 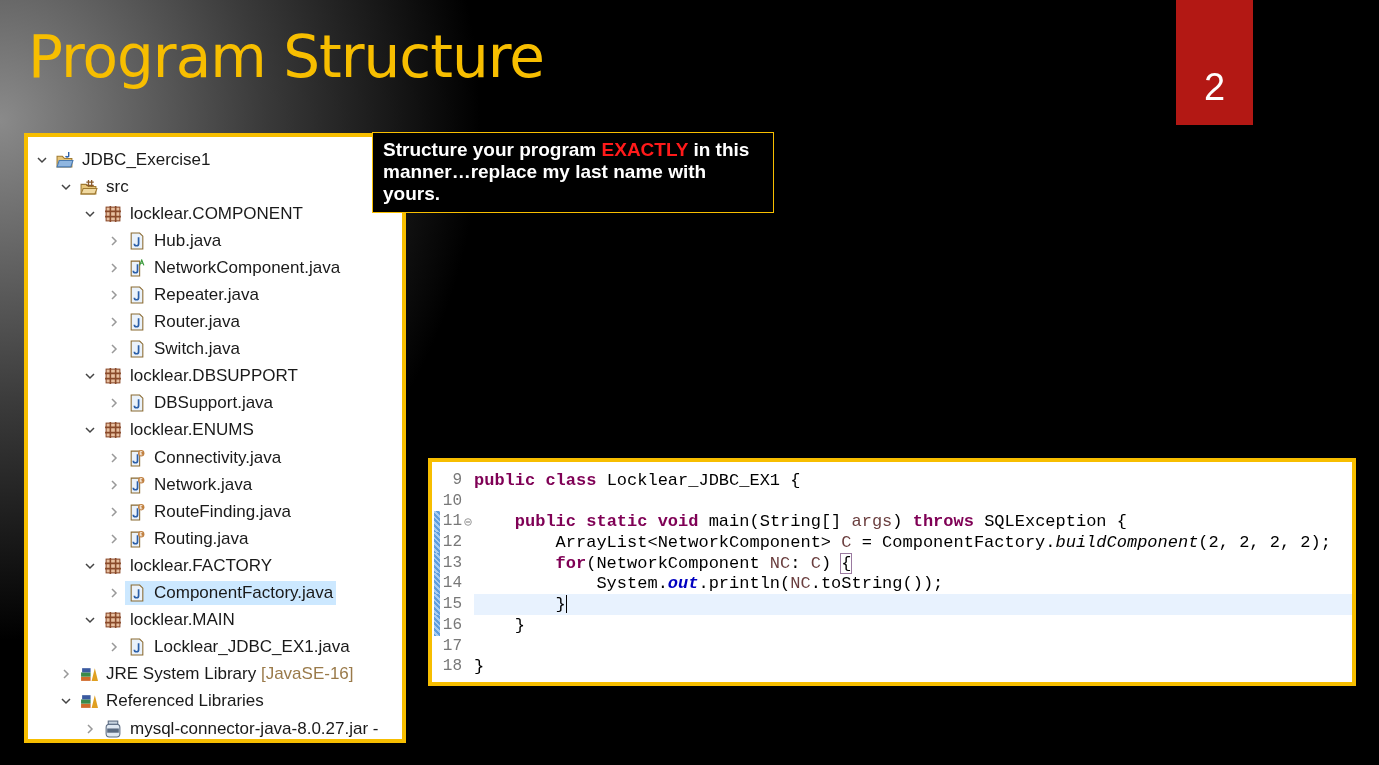 What do you see at coordinates (188, 538) in the screenshot?
I see `tree-item: Routing.java` at bounding box center [188, 538].